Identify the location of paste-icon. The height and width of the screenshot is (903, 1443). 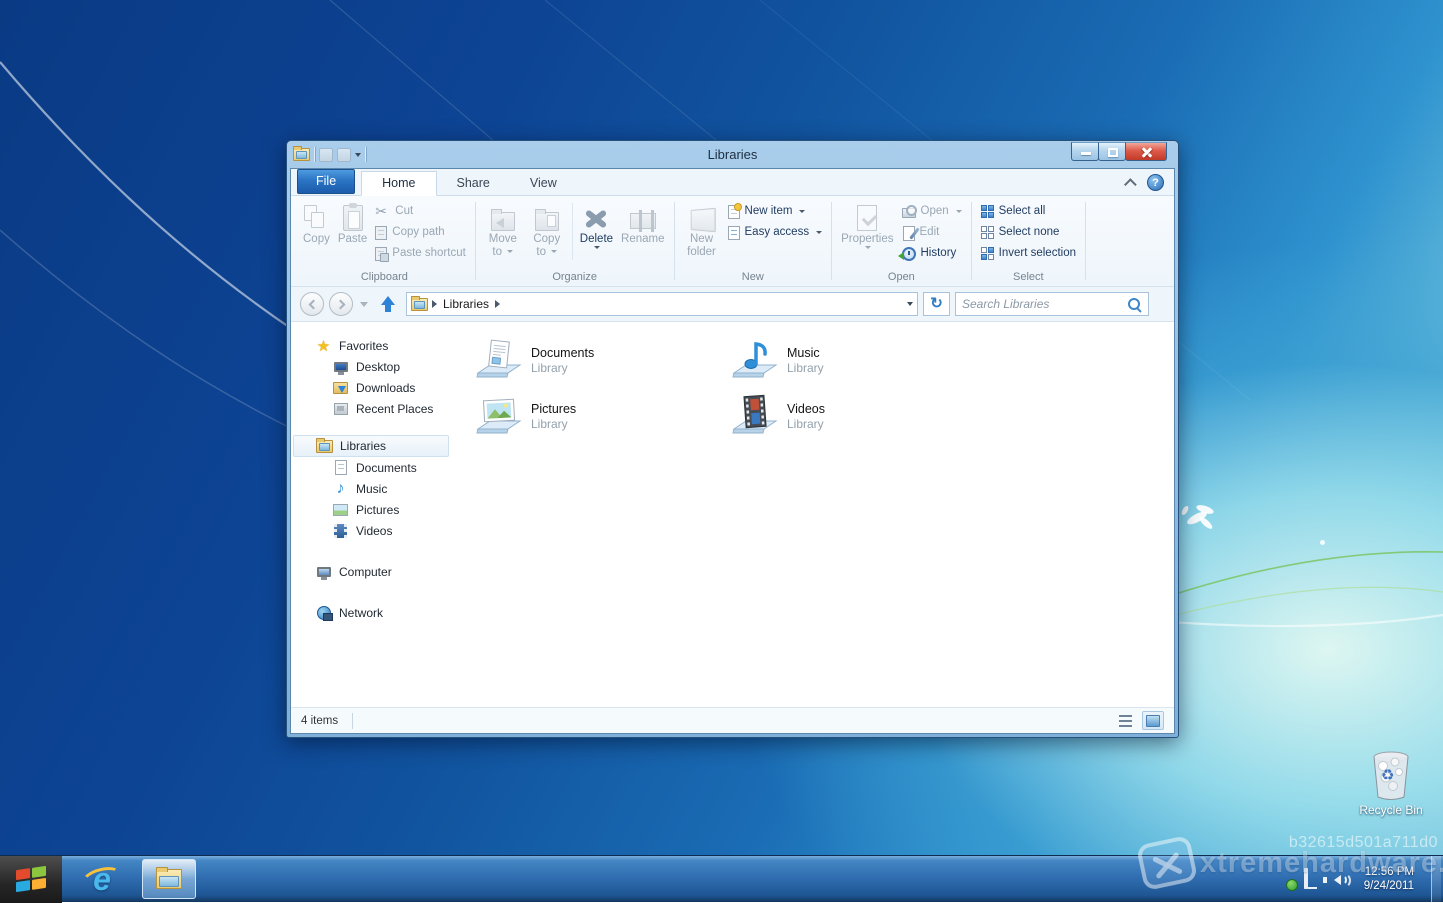
(353, 218).